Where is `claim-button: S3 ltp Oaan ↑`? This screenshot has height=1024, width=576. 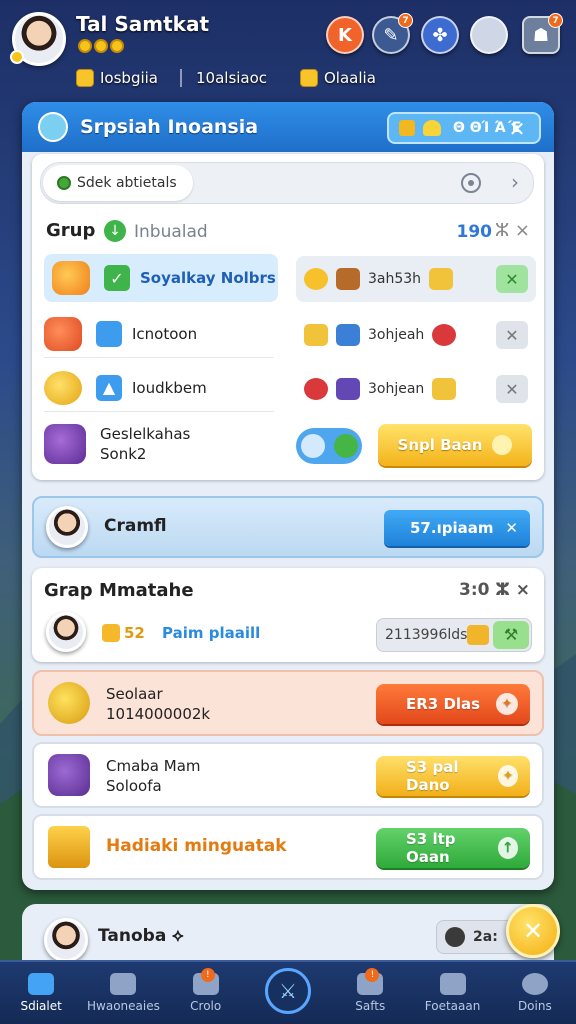
claim-button: S3 ltp Oaan ↑ is located at coordinates (453, 848).